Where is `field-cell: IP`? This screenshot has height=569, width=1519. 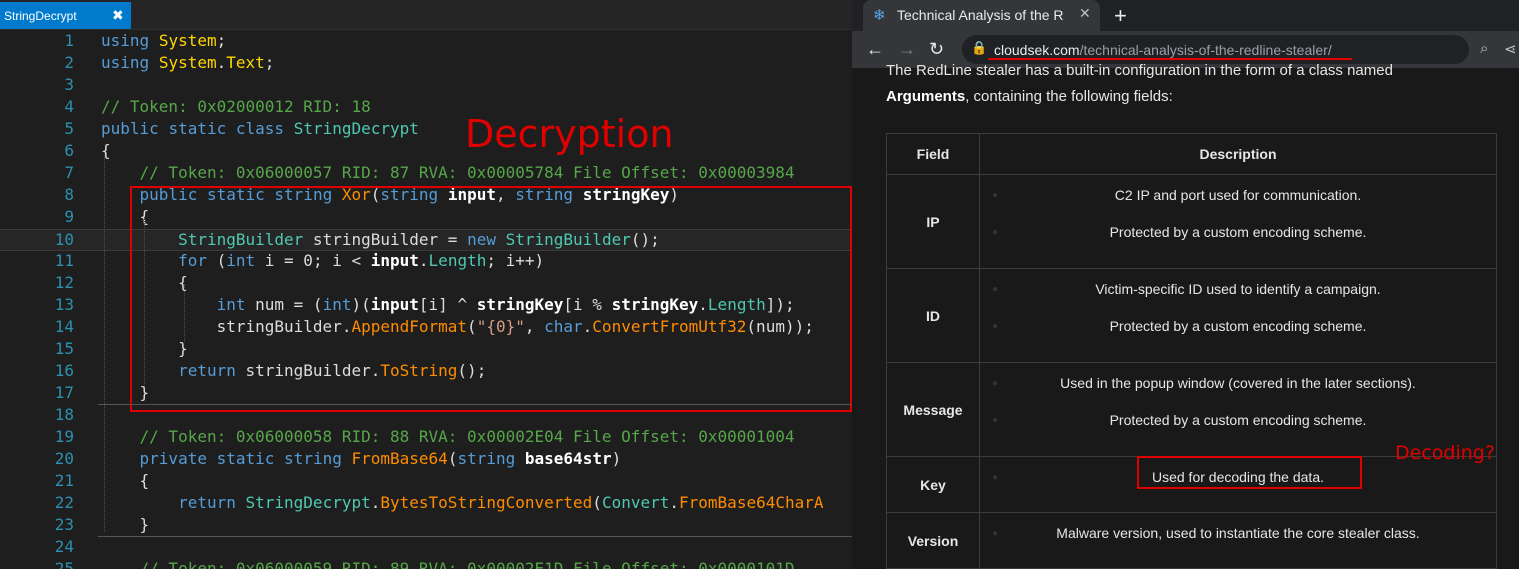
field-cell: IP is located at coordinates (933, 221).